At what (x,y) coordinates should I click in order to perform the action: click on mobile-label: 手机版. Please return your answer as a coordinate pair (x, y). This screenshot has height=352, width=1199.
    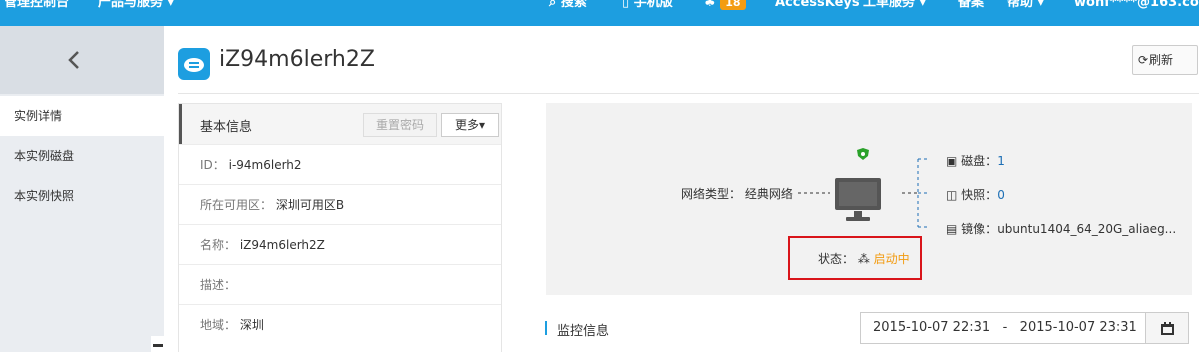
    Looking at the image, I should click on (653, 5).